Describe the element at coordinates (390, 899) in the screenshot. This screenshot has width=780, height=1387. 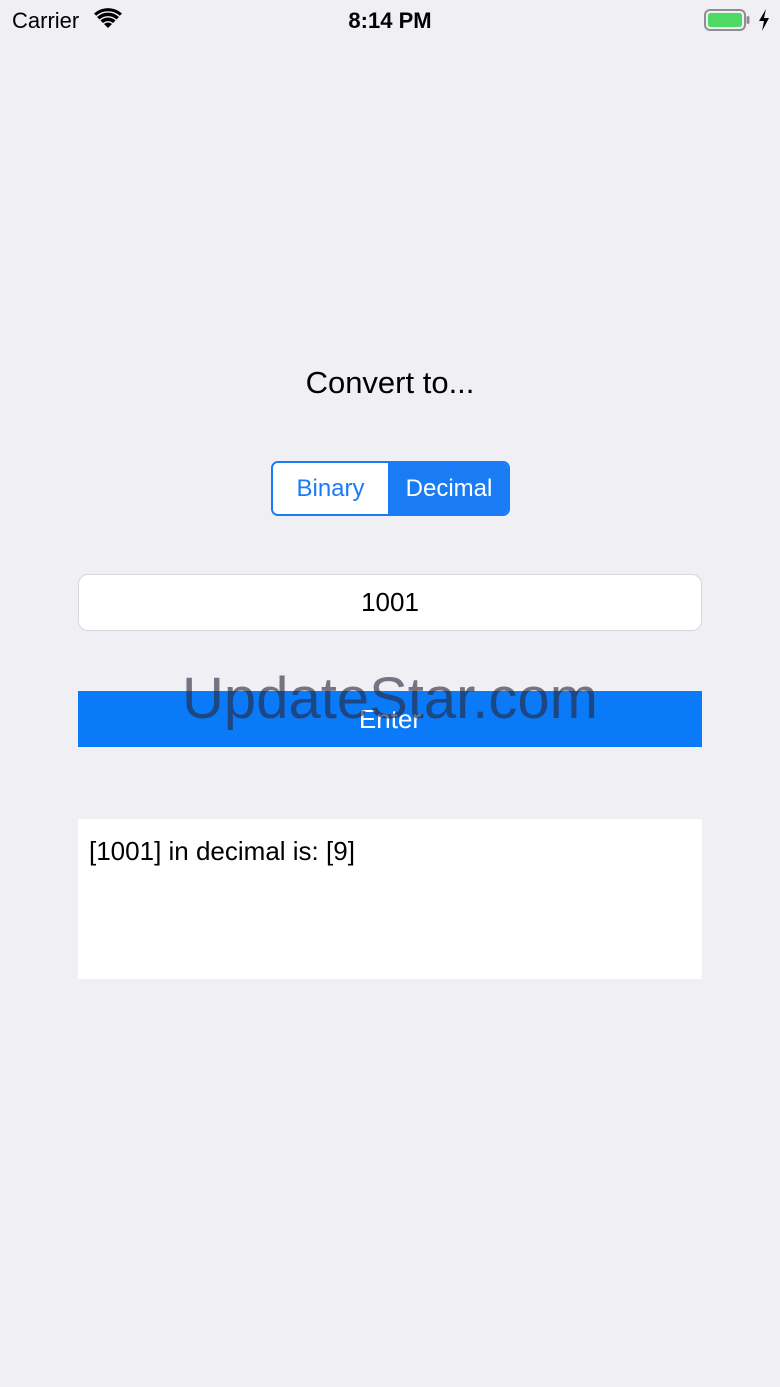
I see `result-output: [1001] in decimal is: [9]` at that location.